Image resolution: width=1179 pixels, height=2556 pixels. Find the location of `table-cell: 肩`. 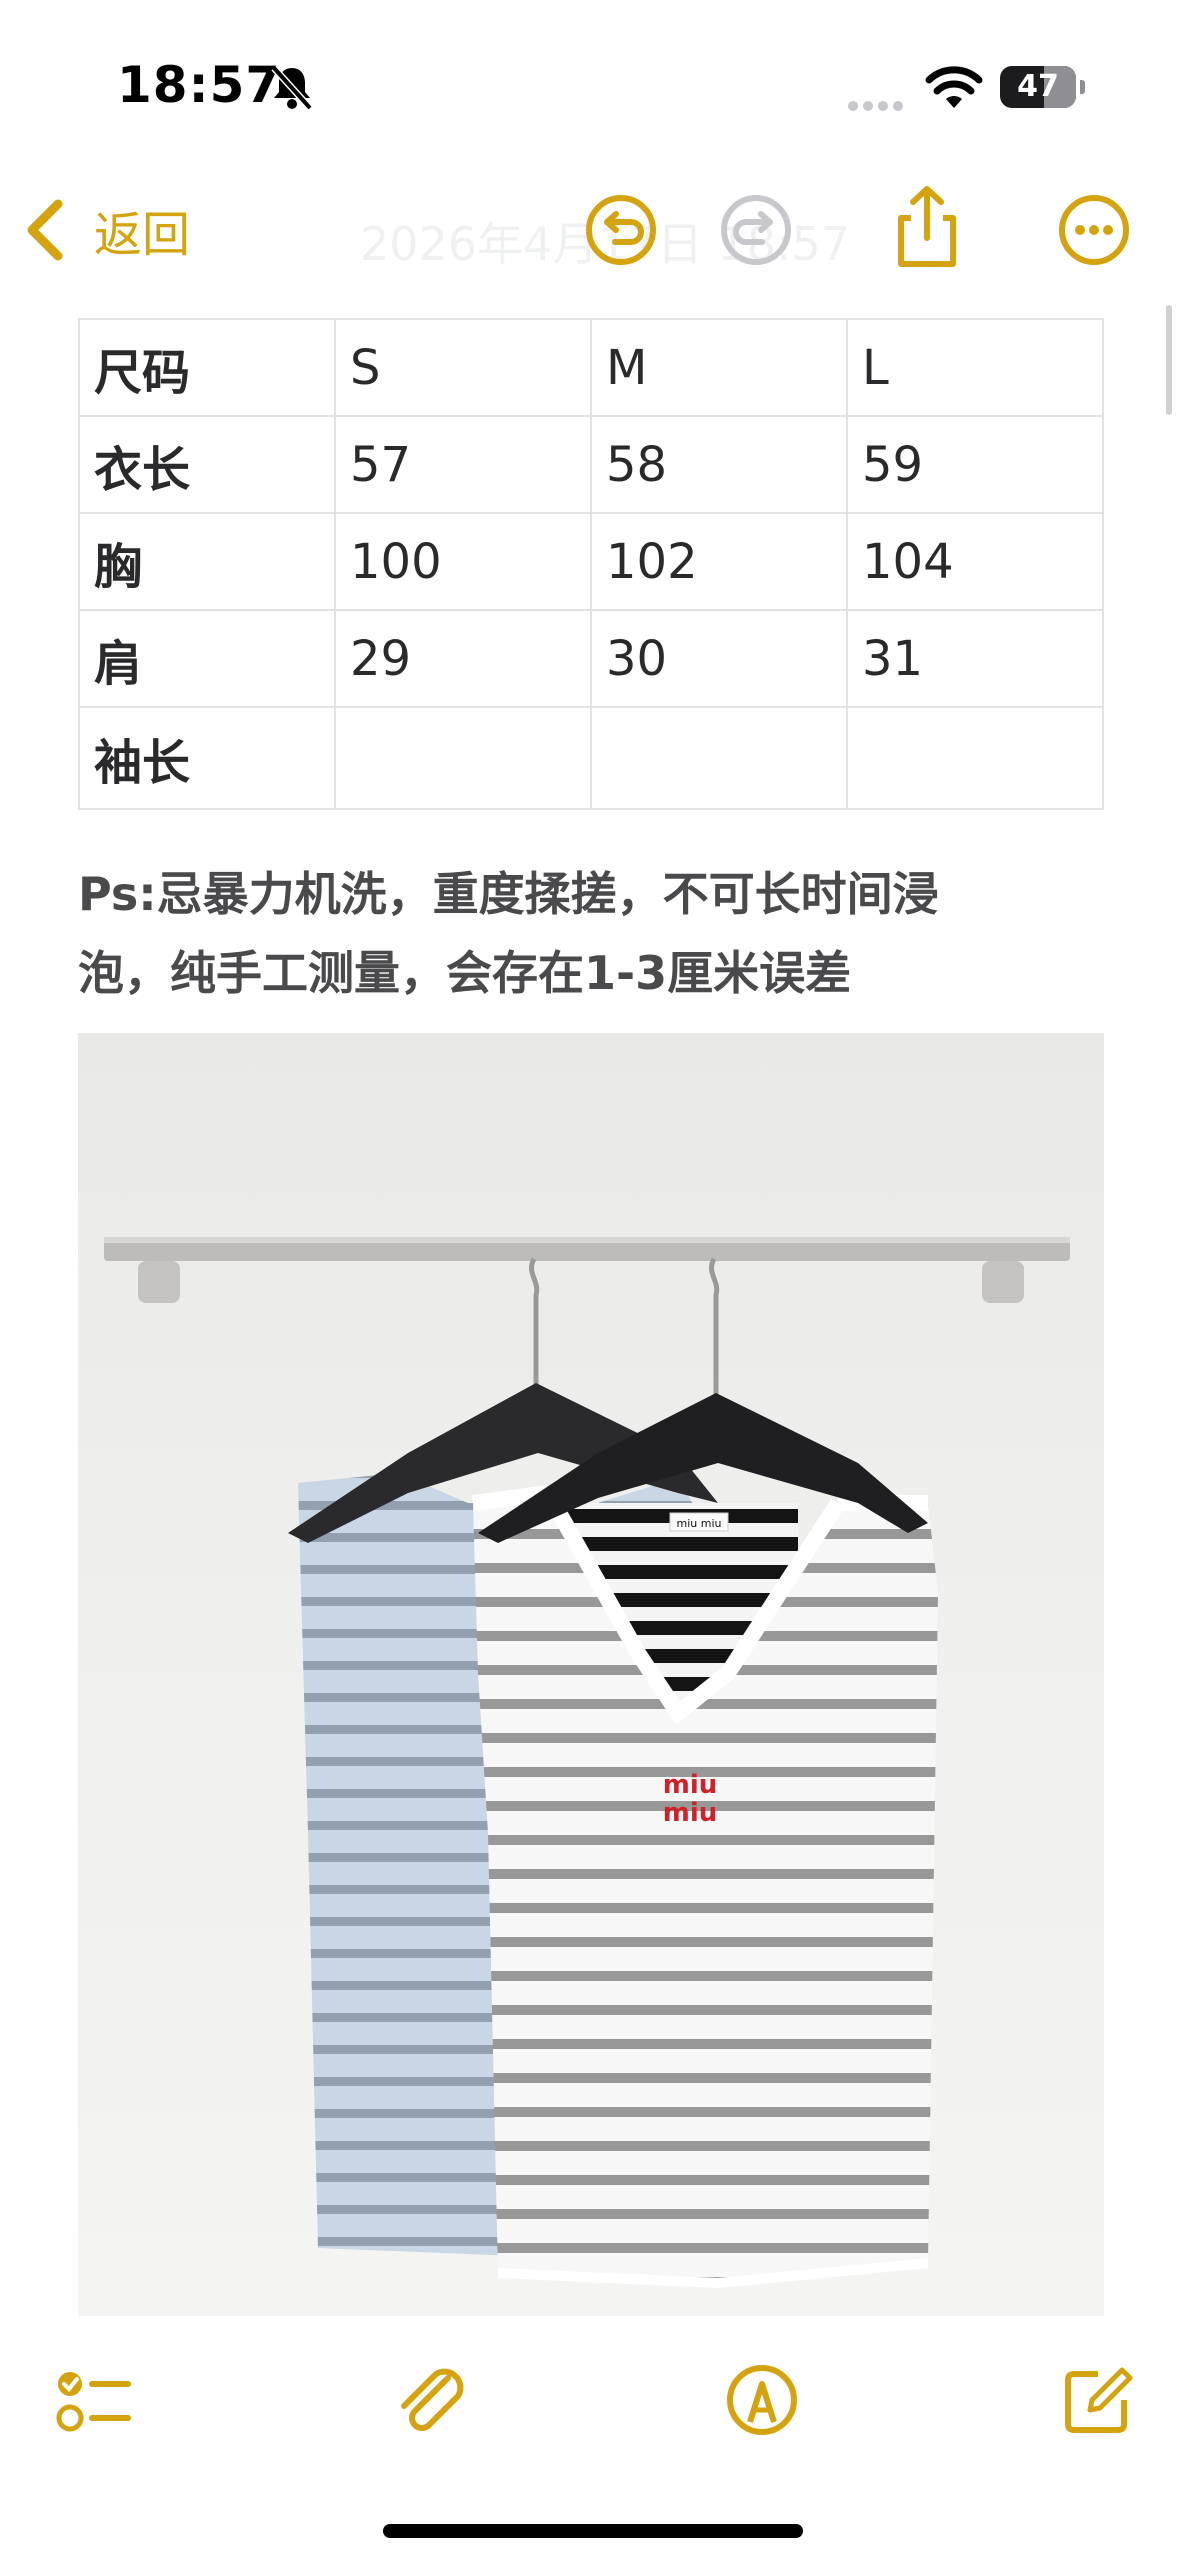

table-cell: 肩 is located at coordinates (207, 658).